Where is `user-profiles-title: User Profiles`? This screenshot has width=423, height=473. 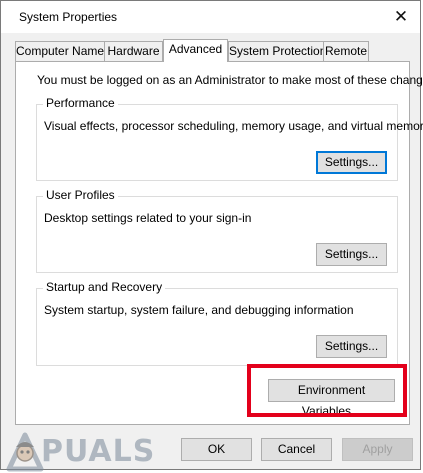 user-profiles-title: User Profiles is located at coordinates (80, 195).